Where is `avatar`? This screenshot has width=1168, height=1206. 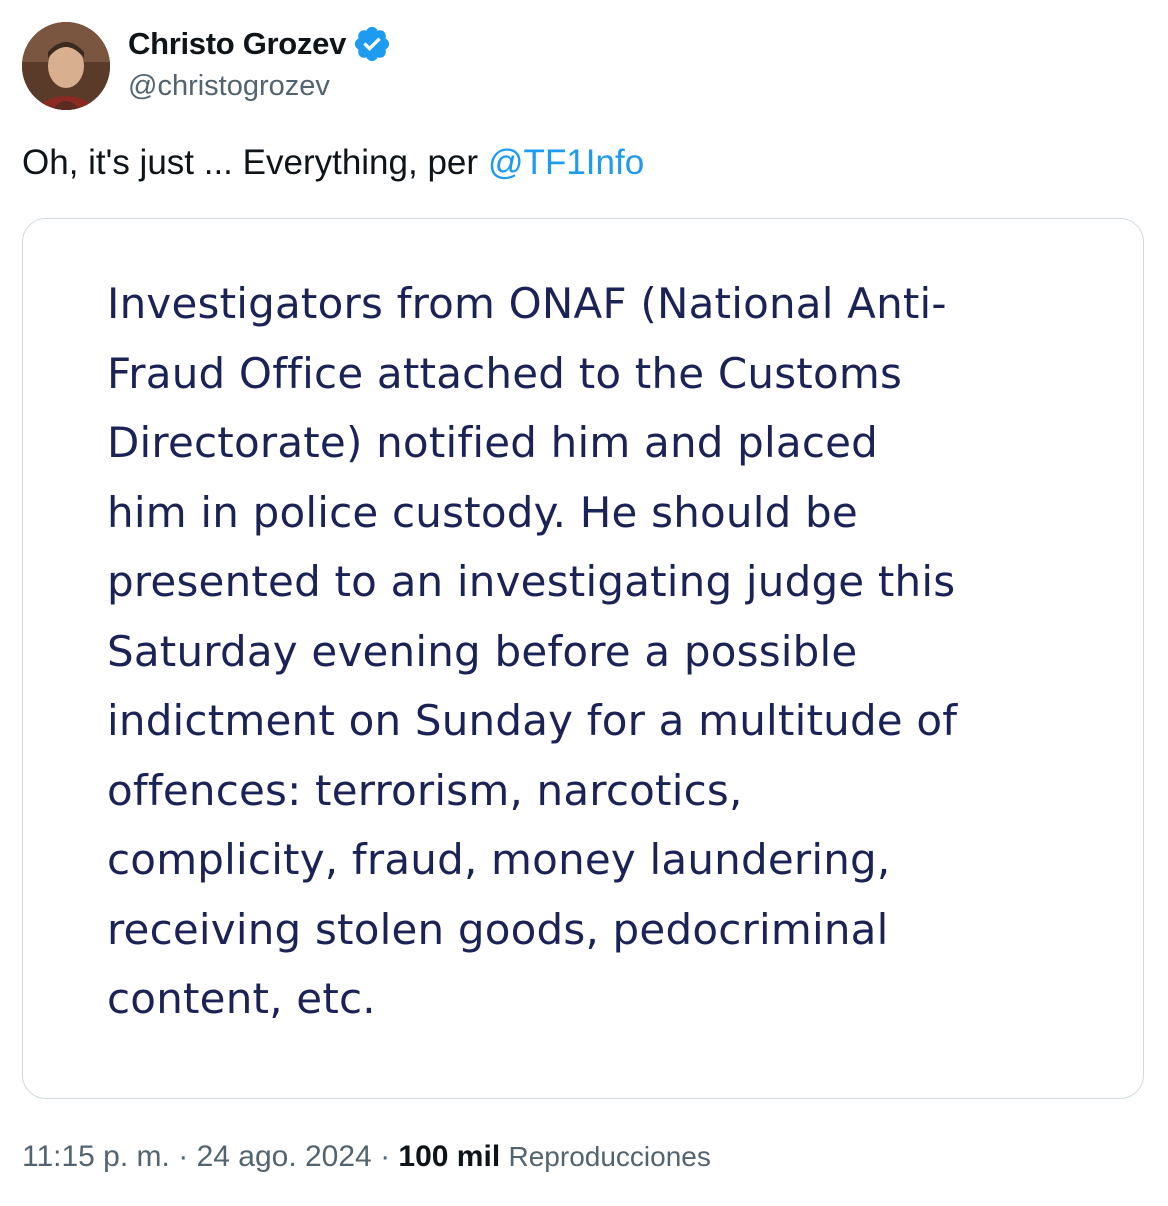 avatar is located at coordinates (66, 66).